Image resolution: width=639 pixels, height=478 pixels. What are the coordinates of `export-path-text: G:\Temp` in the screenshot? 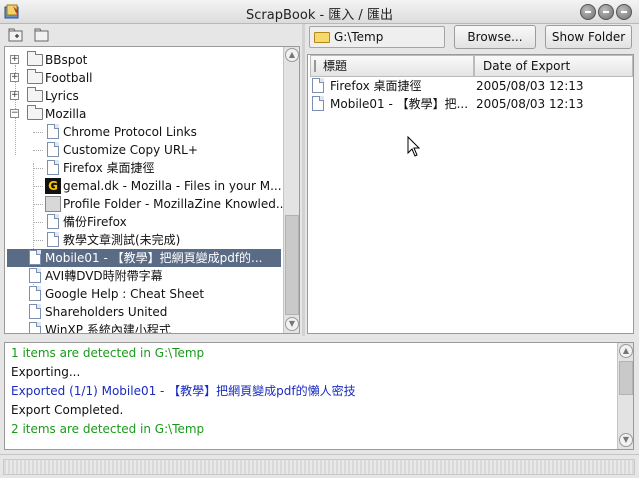 It's located at (359, 37).